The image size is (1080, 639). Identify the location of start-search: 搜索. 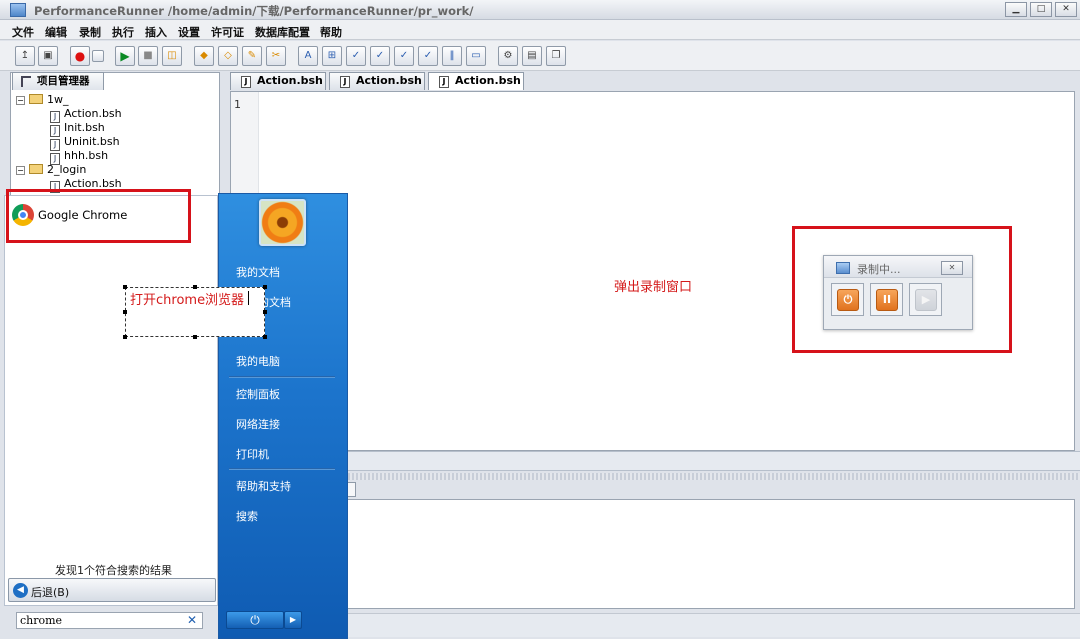
(247, 516).